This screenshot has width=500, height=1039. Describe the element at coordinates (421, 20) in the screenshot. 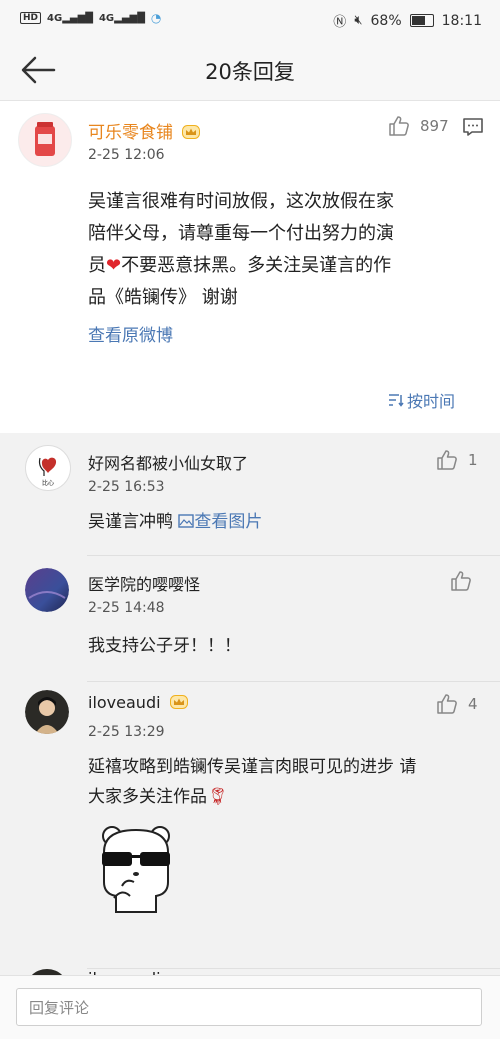

I see `battery-icon` at that location.